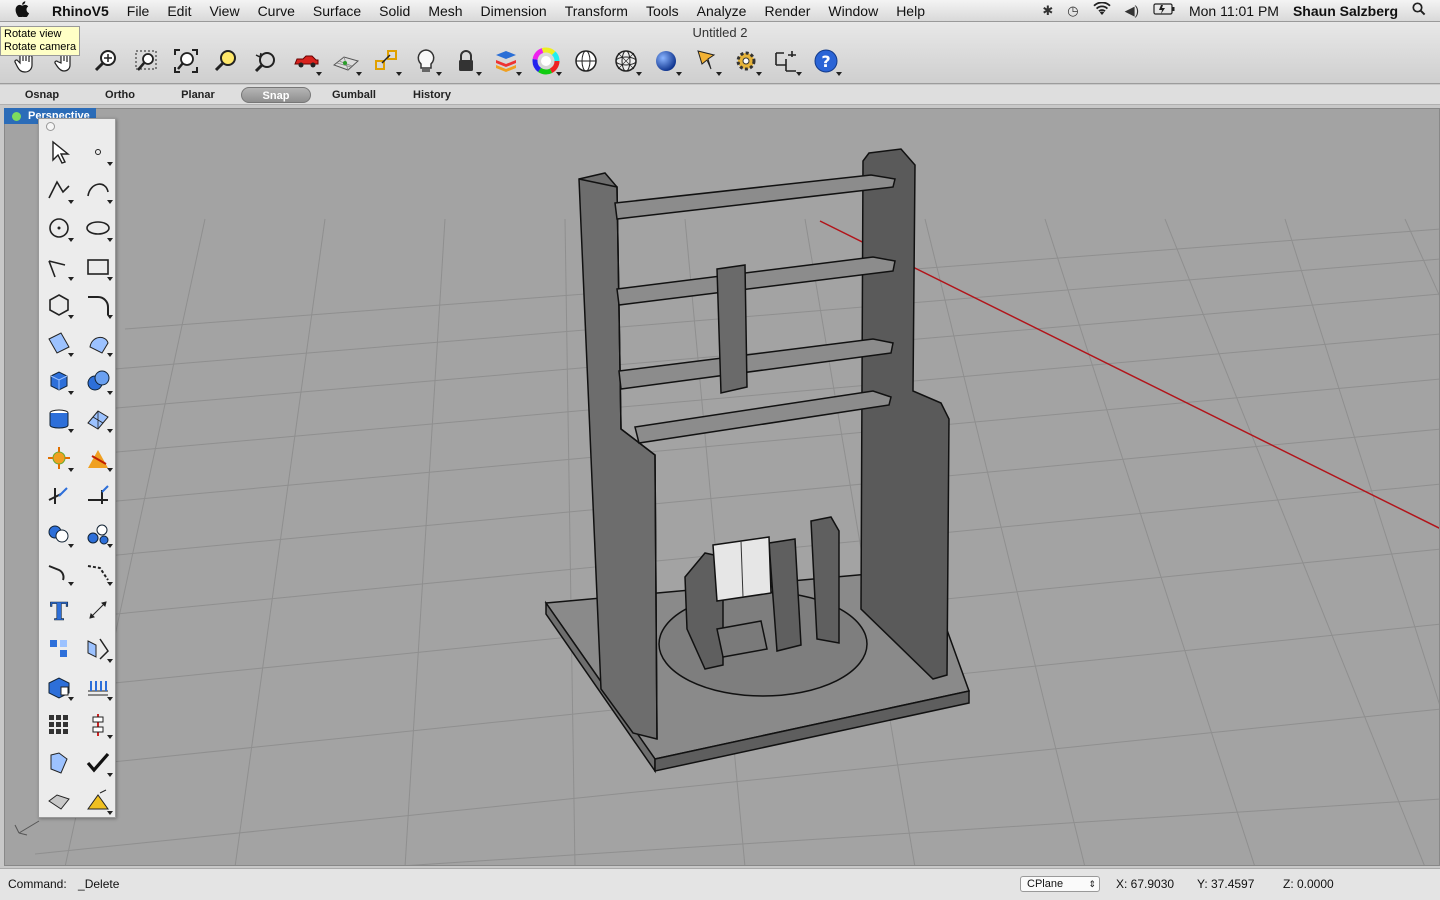 Image resolution: width=1440 pixels, height=900 pixels. What do you see at coordinates (58, 763) in the screenshot?
I see `transform-icon` at bounding box center [58, 763].